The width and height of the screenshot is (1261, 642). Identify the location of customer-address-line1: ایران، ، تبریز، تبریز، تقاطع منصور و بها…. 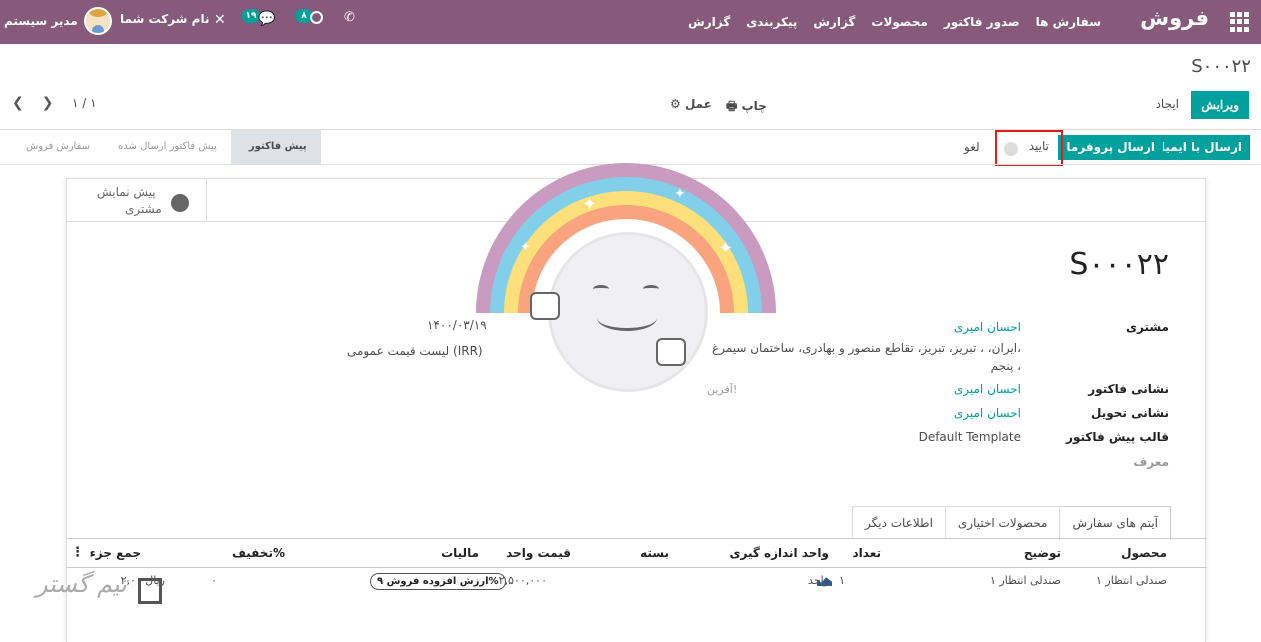
(866, 348).